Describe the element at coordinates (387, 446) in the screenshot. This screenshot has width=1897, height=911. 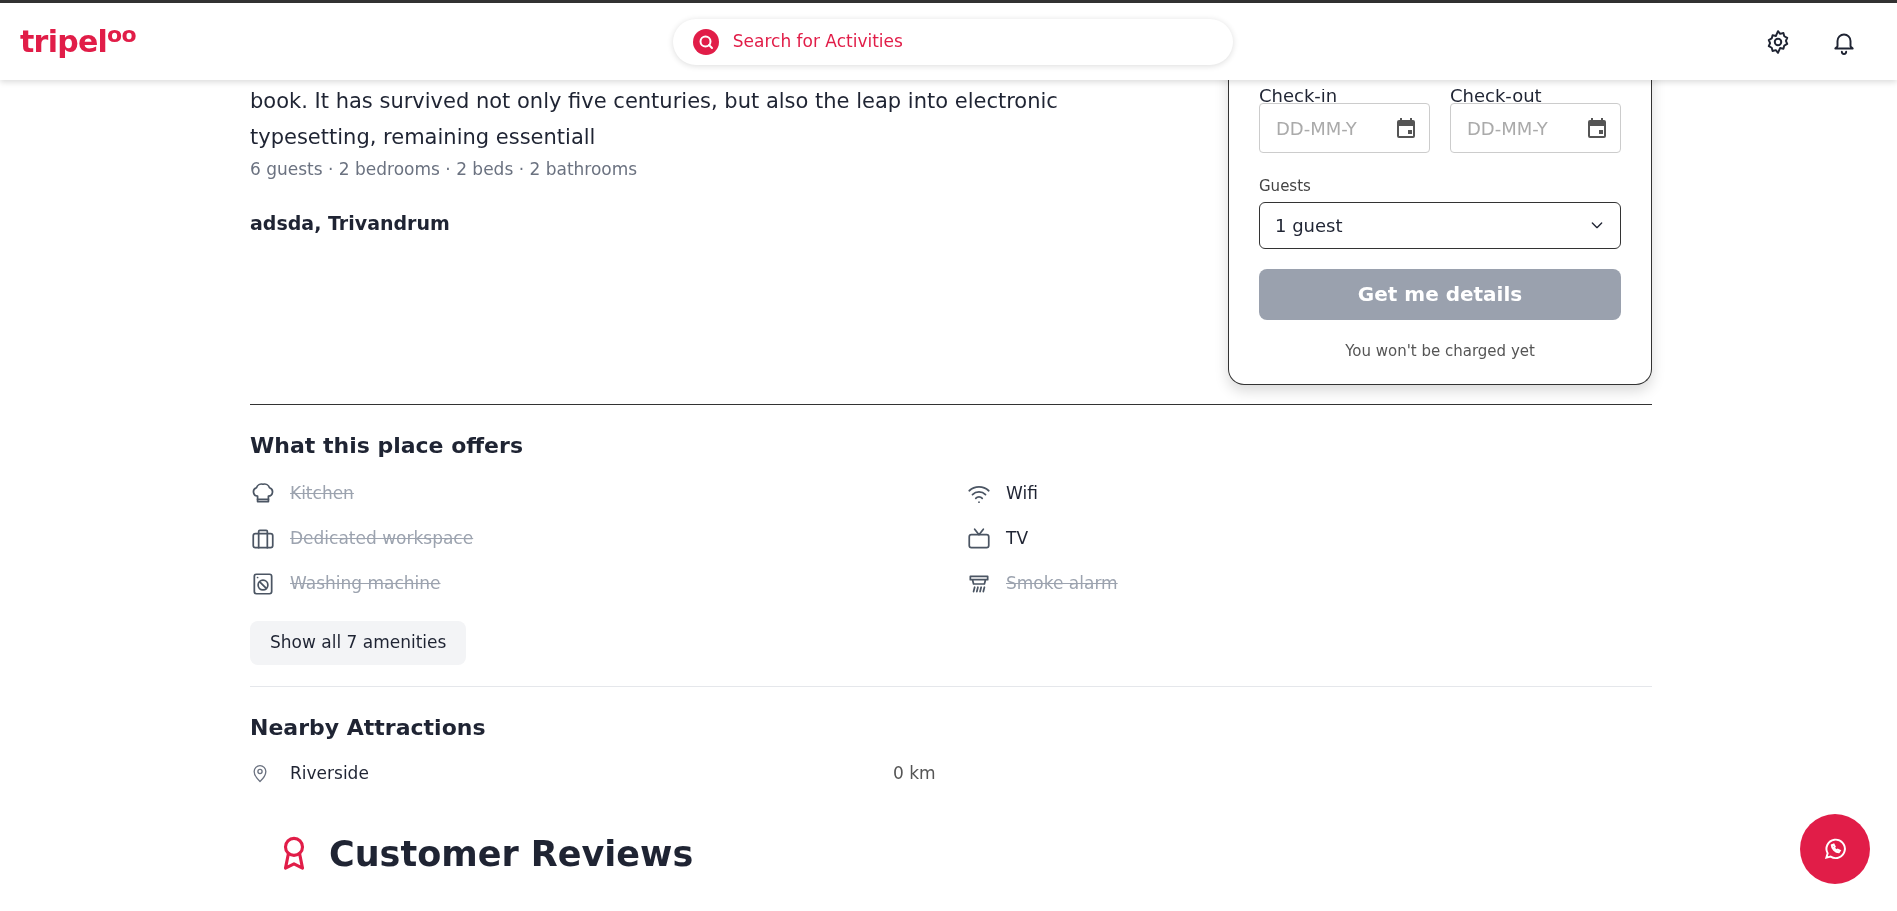
I see `section-heading: What this place offers` at that location.